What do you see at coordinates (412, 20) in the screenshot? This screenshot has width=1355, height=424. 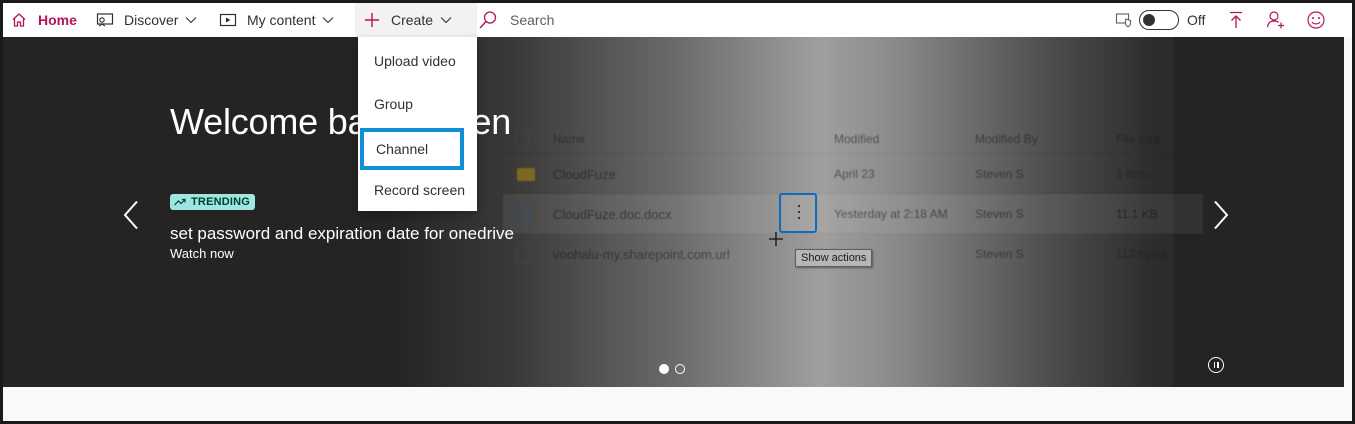 I see `nav-create-label: Create` at bounding box center [412, 20].